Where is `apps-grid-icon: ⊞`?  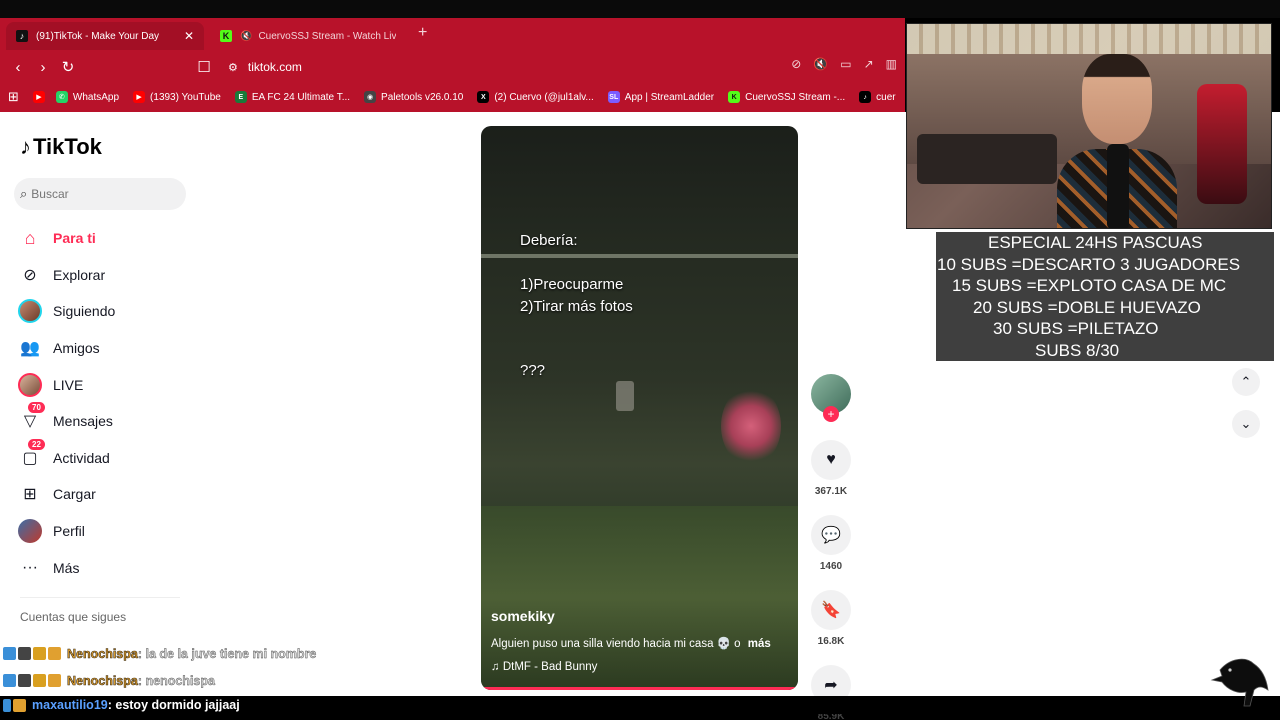 apps-grid-icon: ⊞ is located at coordinates (13, 97).